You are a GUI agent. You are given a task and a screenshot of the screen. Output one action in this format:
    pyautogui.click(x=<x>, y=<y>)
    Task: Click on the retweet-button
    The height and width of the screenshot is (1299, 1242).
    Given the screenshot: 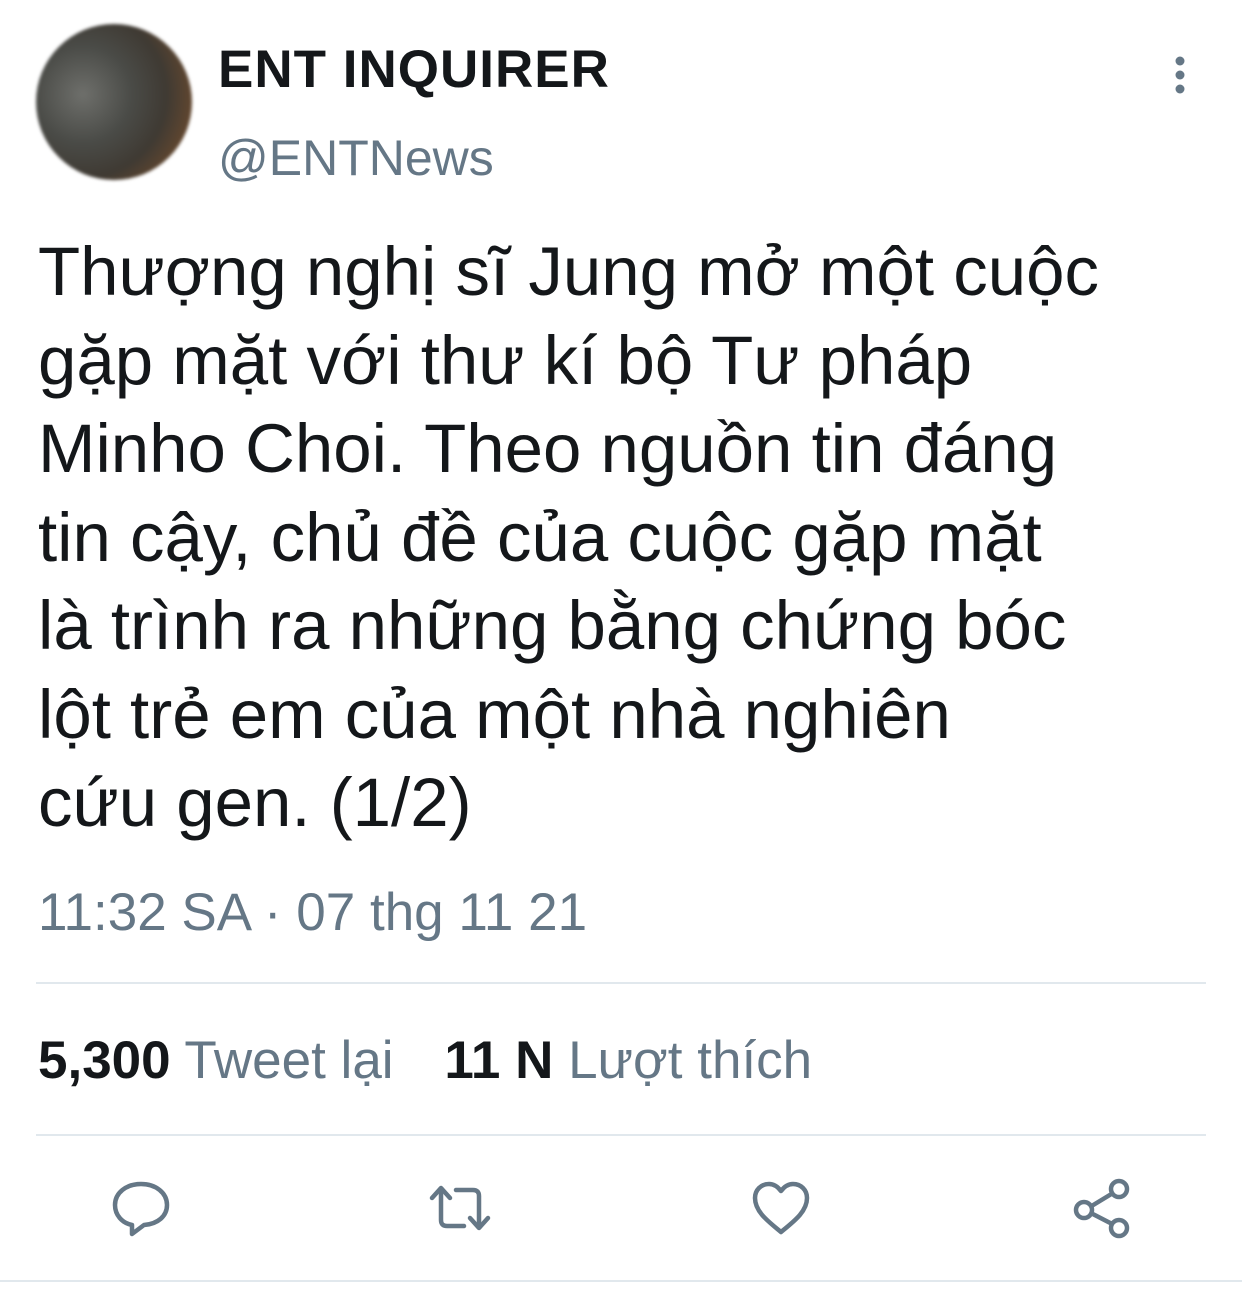 What is the action you would take?
    pyautogui.click(x=460, y=1208)
    